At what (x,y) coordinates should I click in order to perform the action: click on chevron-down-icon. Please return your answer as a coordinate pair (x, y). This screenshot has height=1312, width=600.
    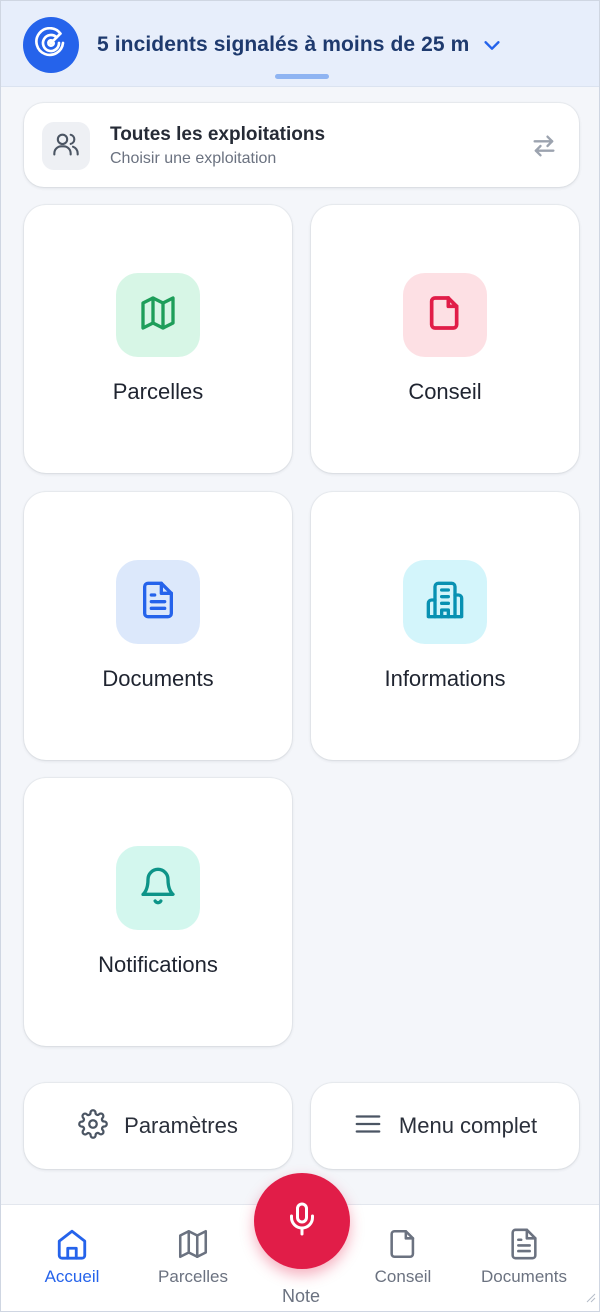
    Looking at the image, I should click on (492, 47).